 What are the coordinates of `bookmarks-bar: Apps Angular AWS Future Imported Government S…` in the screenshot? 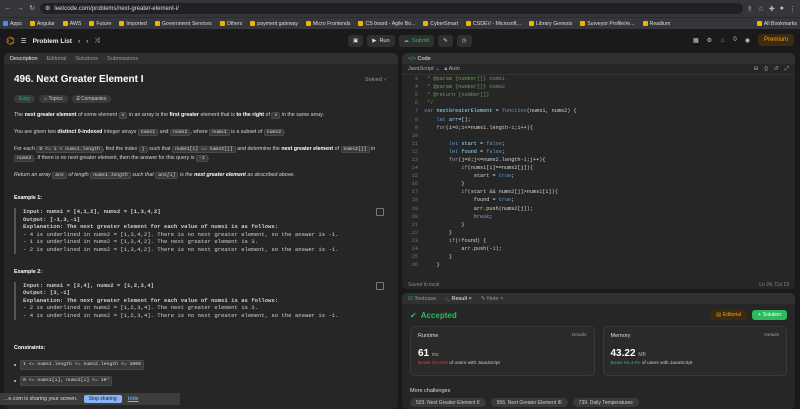 It's located at (400, 23).